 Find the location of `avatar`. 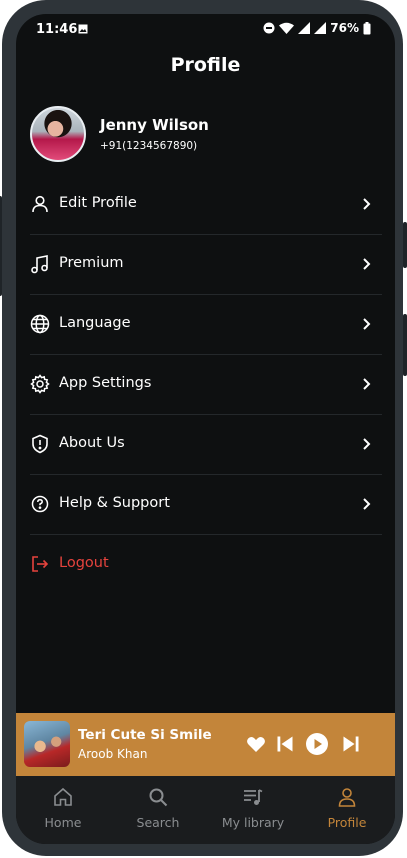

avatar is located at coordinates (58, 134).